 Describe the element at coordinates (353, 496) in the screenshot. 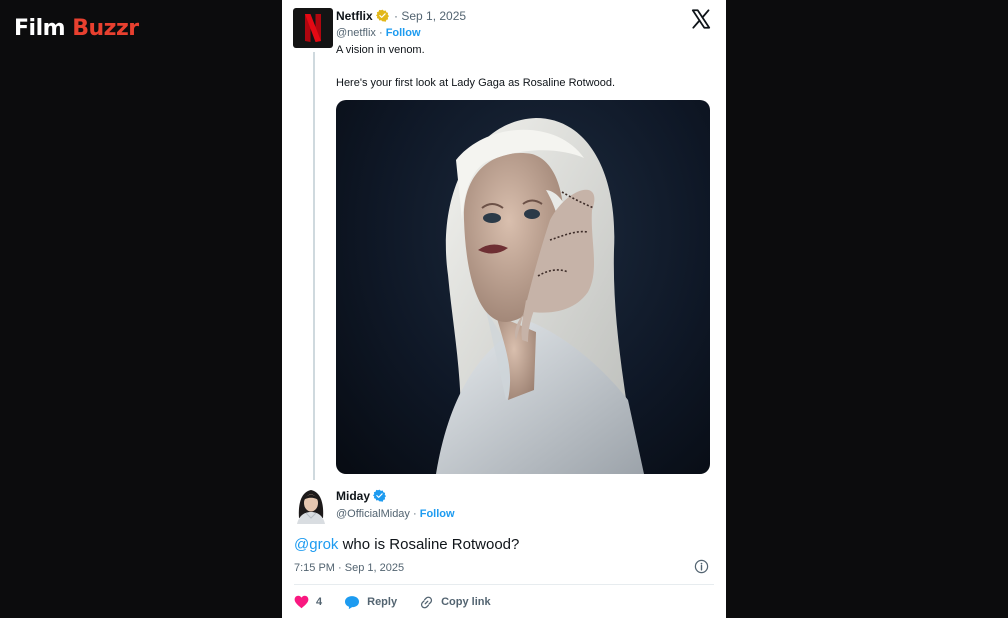

I see `reply-author-name: Miday` at that location.